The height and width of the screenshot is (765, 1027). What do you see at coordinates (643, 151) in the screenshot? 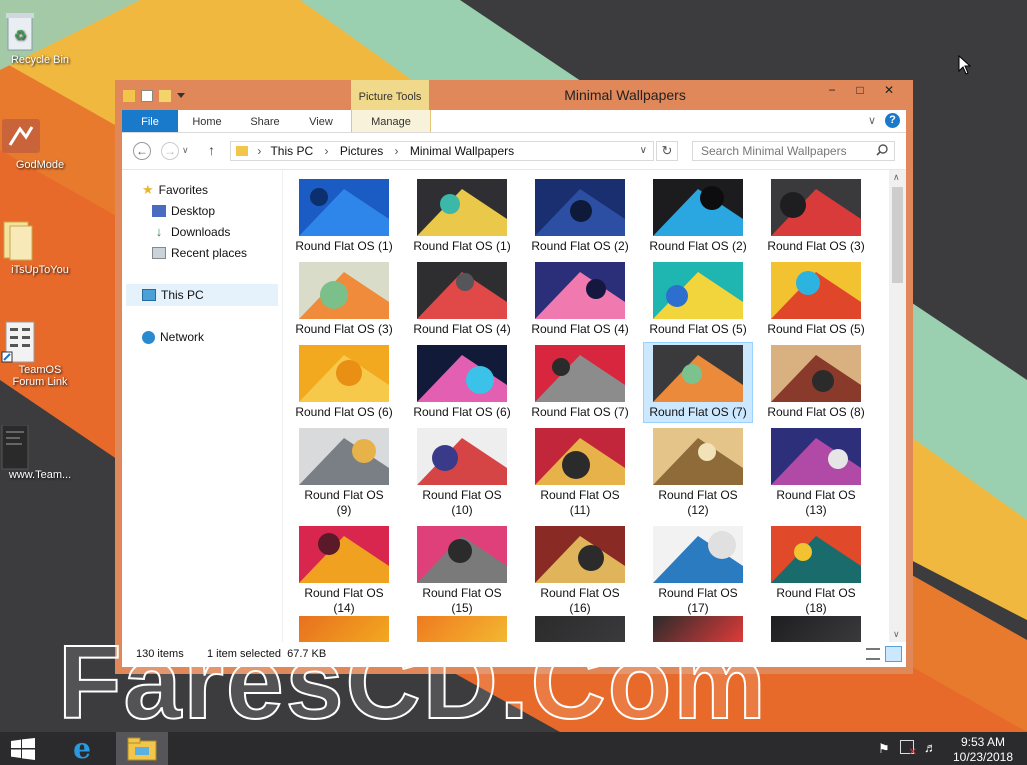
I see `address-dropdown-icon: ∨` at bounding box center [643, 151].